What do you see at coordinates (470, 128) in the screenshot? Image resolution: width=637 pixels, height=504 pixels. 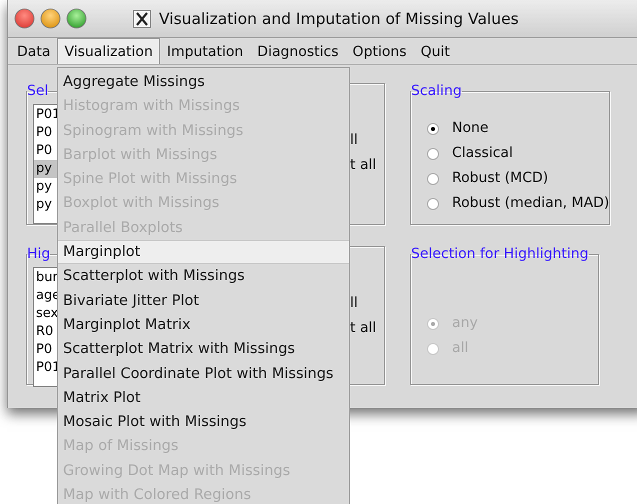 I see `radio-label: None` at bounding box center [470, 128].